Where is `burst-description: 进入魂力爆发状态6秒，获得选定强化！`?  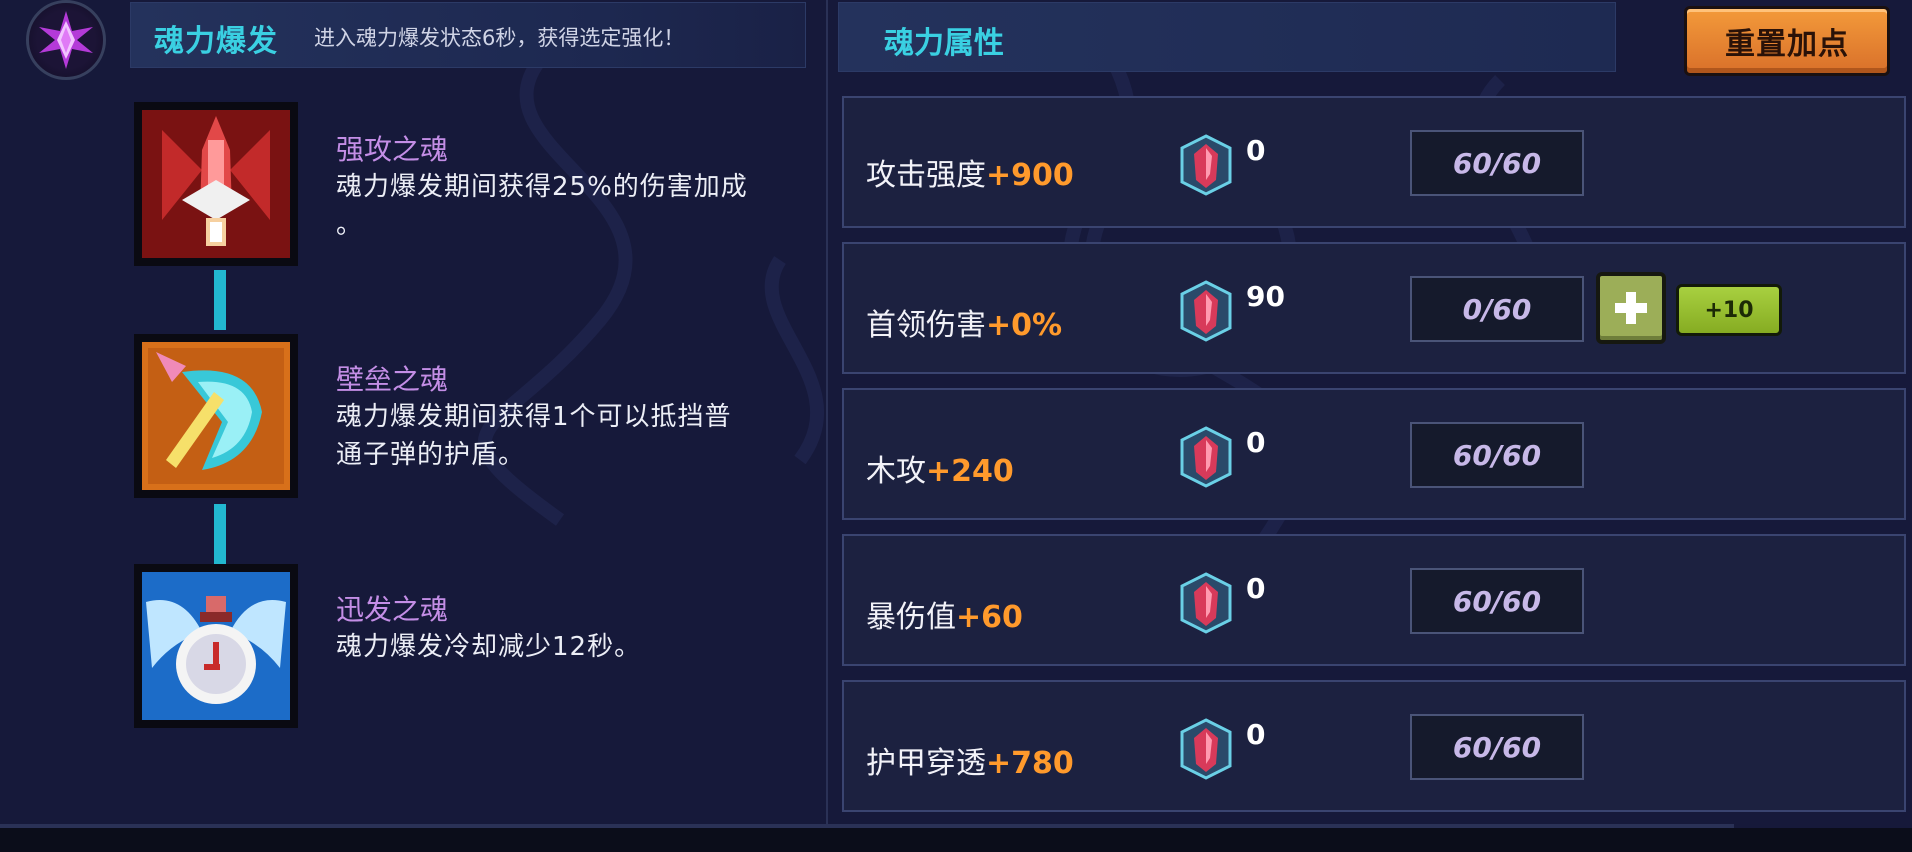
burst-description: 进入魂力爆发状态6秒，获得选定强化！ is located at coordinates (499, 38).